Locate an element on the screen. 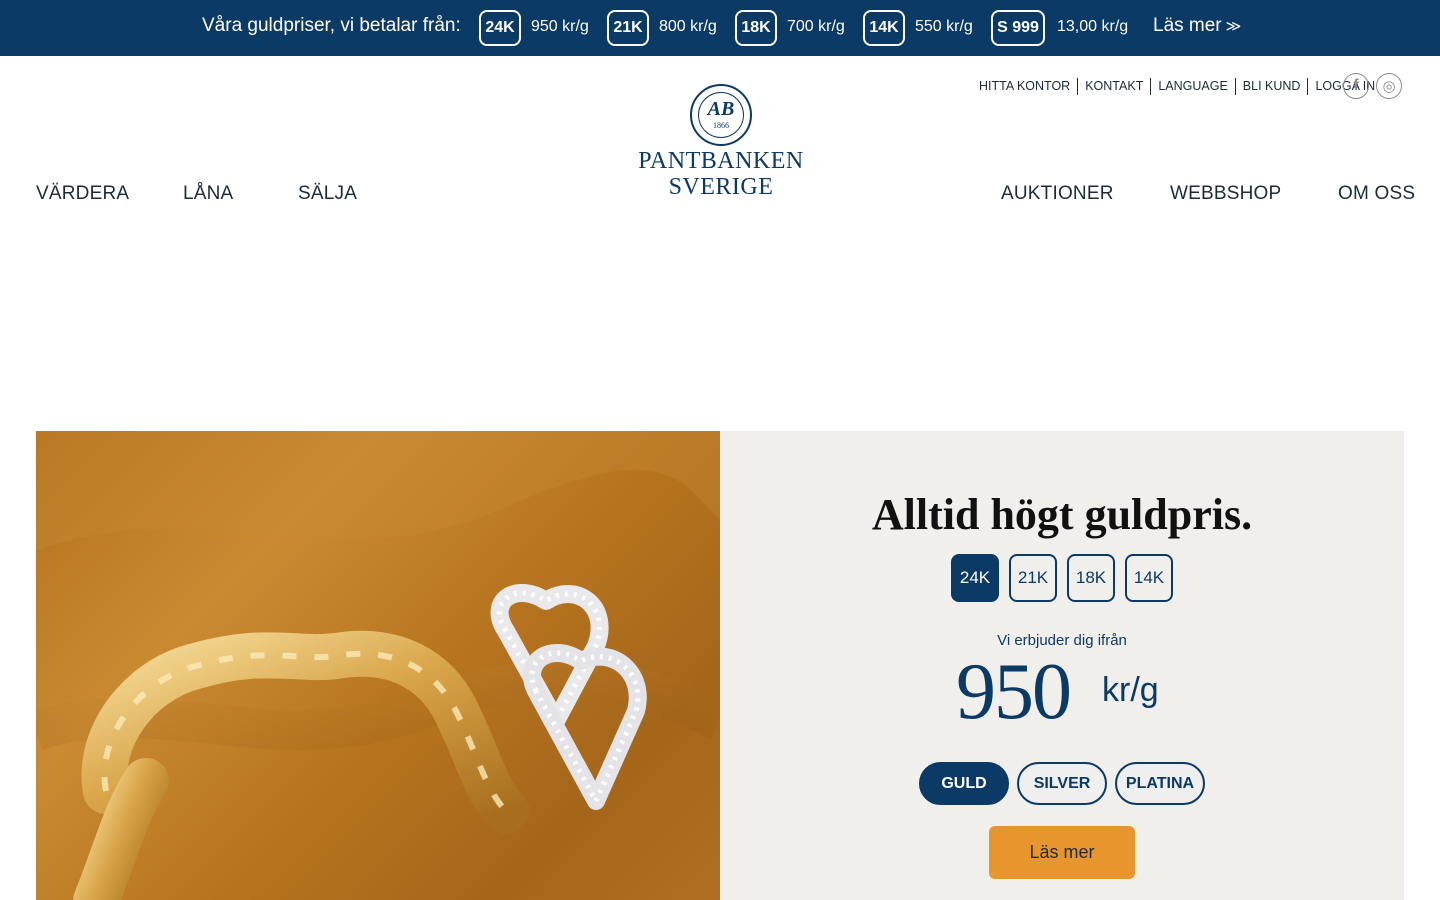 The image size is (1440, 900). logo-monogram: AB is located at coordinates (721, 109).